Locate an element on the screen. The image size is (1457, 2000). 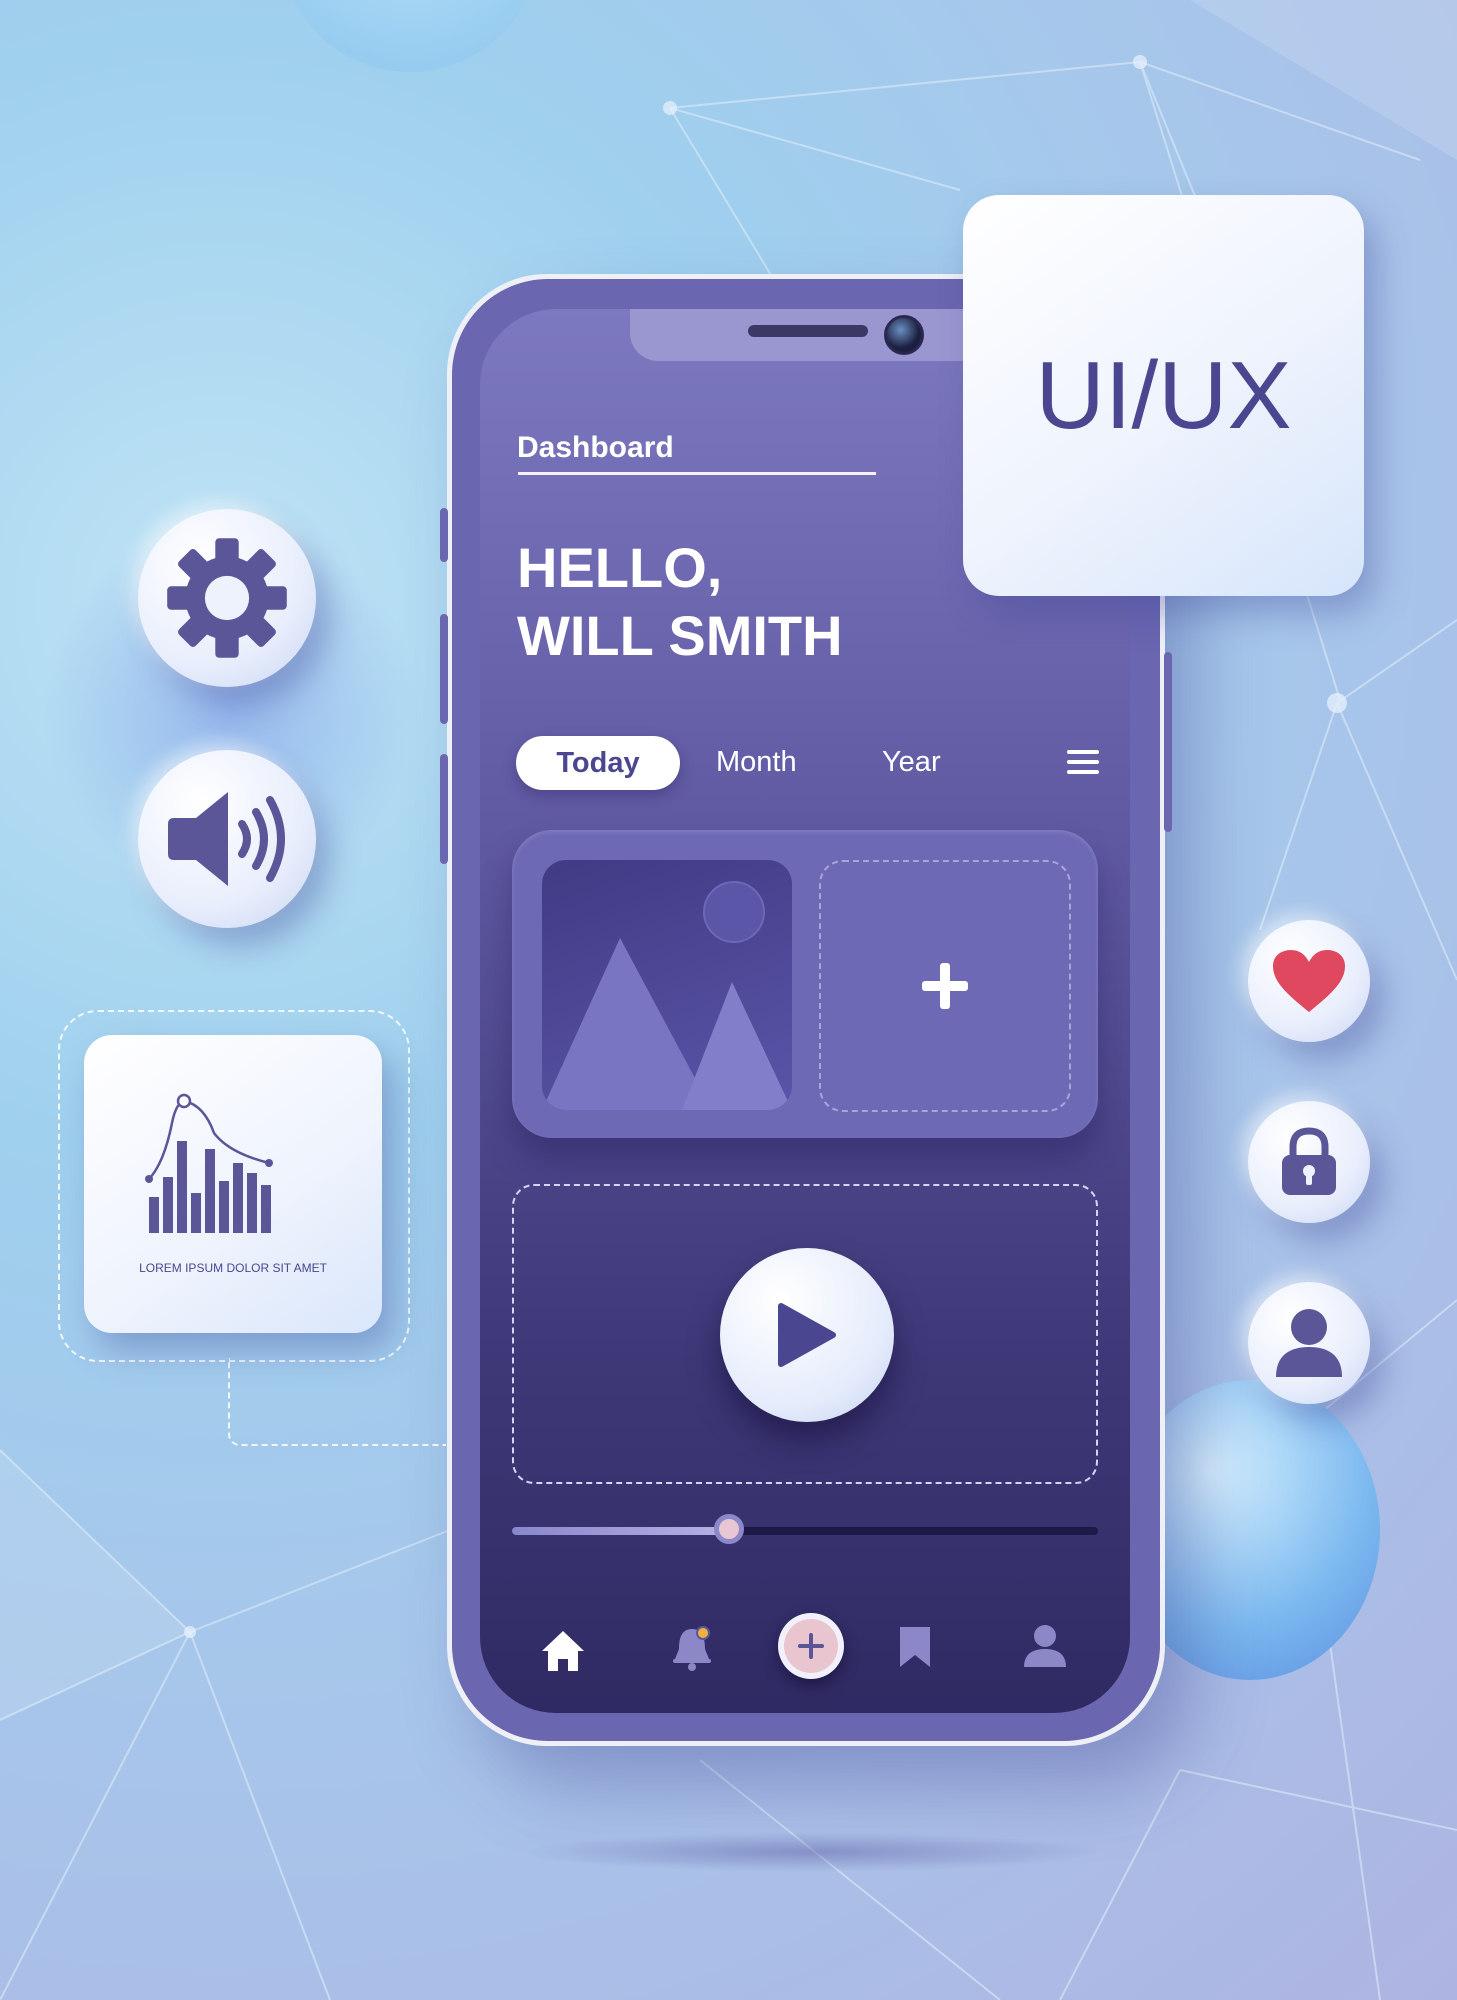
video-player-area is located at coordinates (805, 1334).